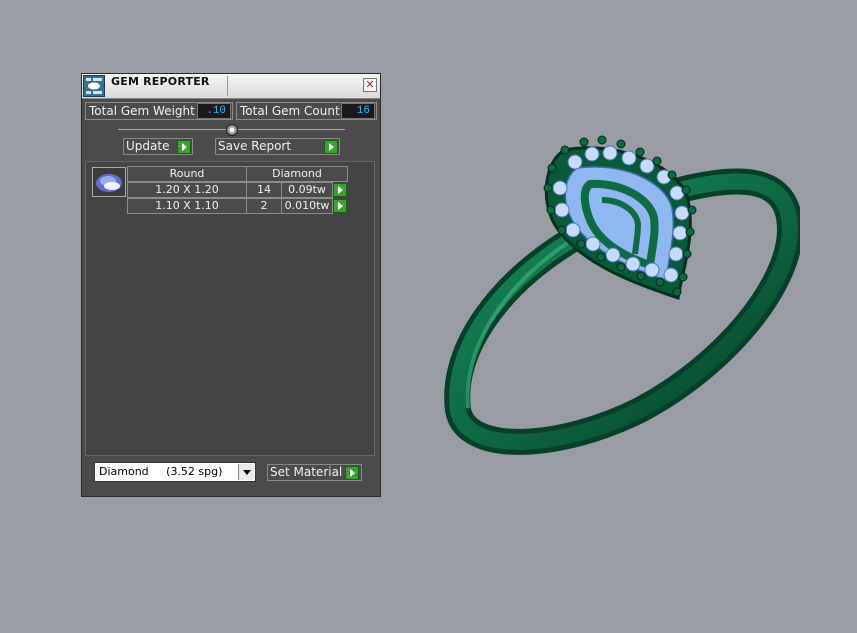 The width and height of the screenshot is (857, 633). I want to click on material-select-value: Diamond (3.52 spg), so click(161, 471).